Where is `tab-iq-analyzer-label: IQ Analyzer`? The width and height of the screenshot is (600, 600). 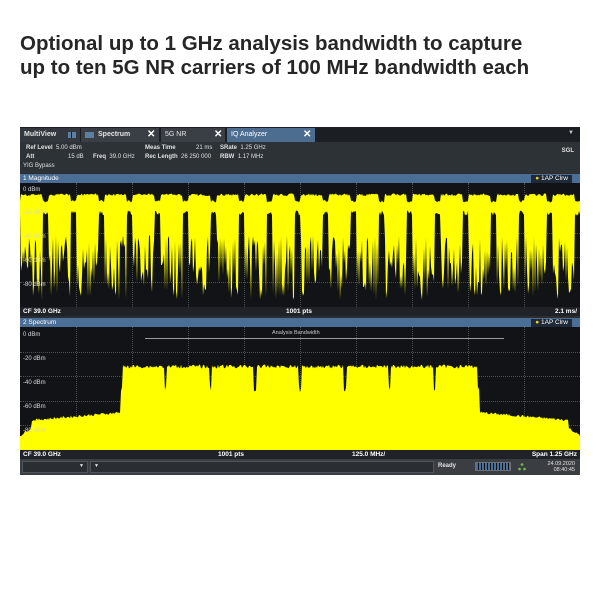
tab-iq-analyzer-label: IQ Analyzer is located at coordinates (249, 134).